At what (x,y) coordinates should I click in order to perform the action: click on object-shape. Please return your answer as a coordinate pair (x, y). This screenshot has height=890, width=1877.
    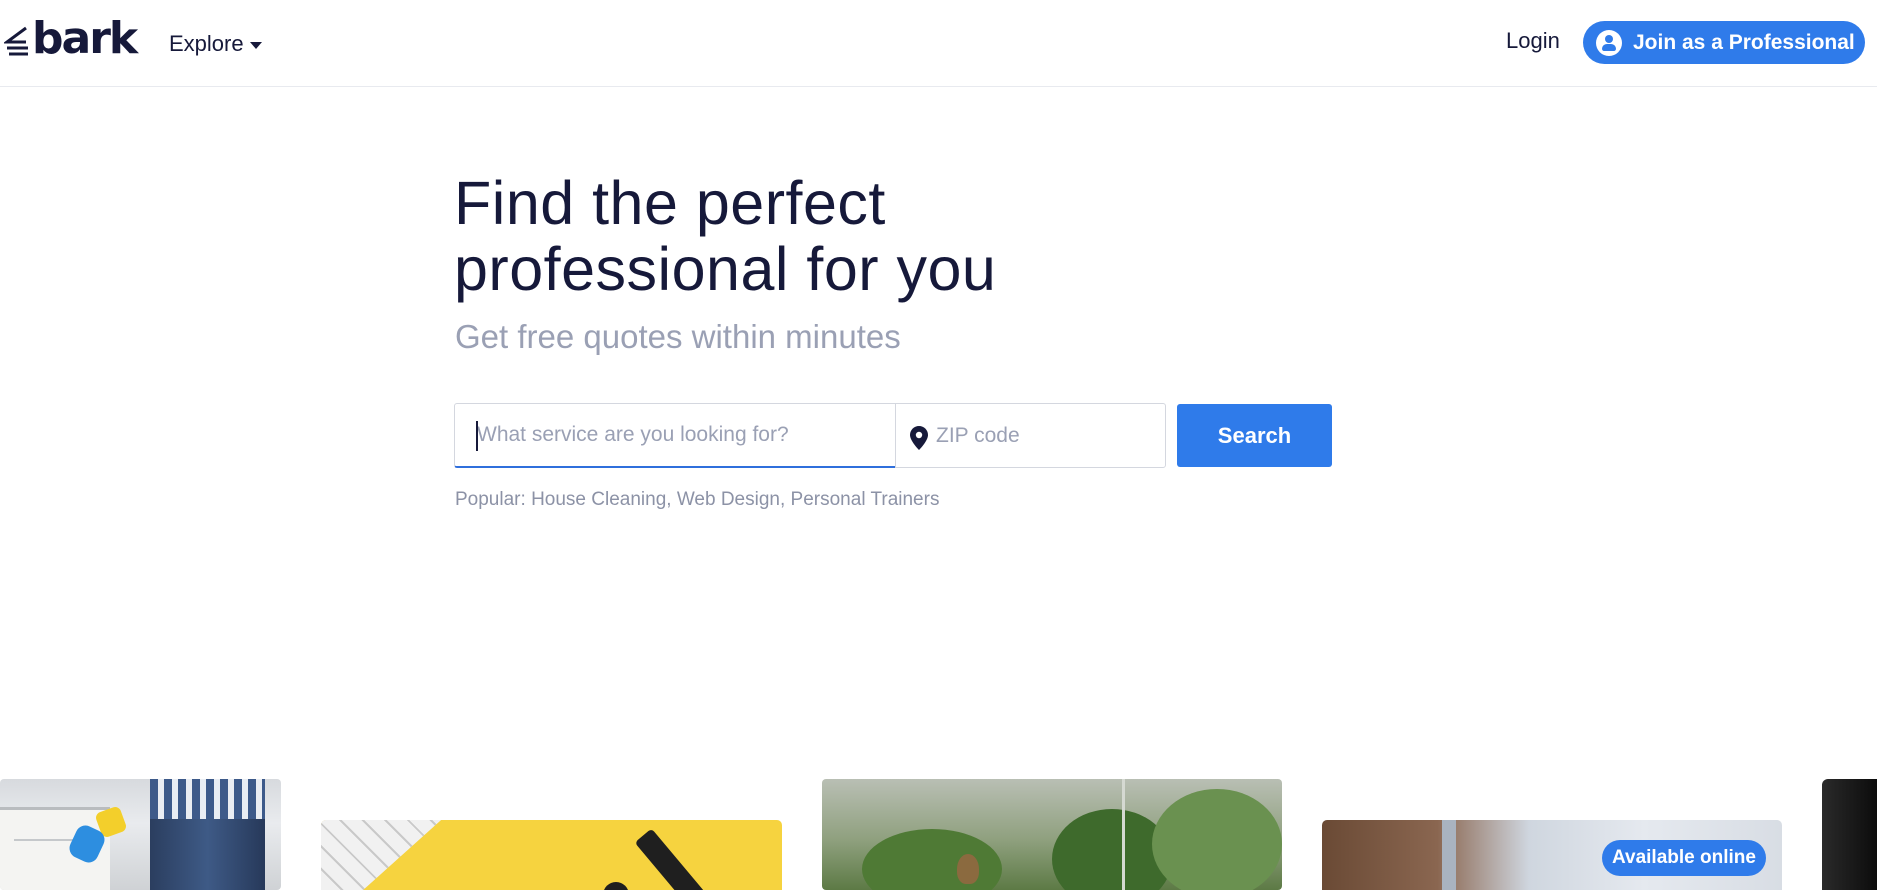
    Looking at the image, I should click on (616, 886).